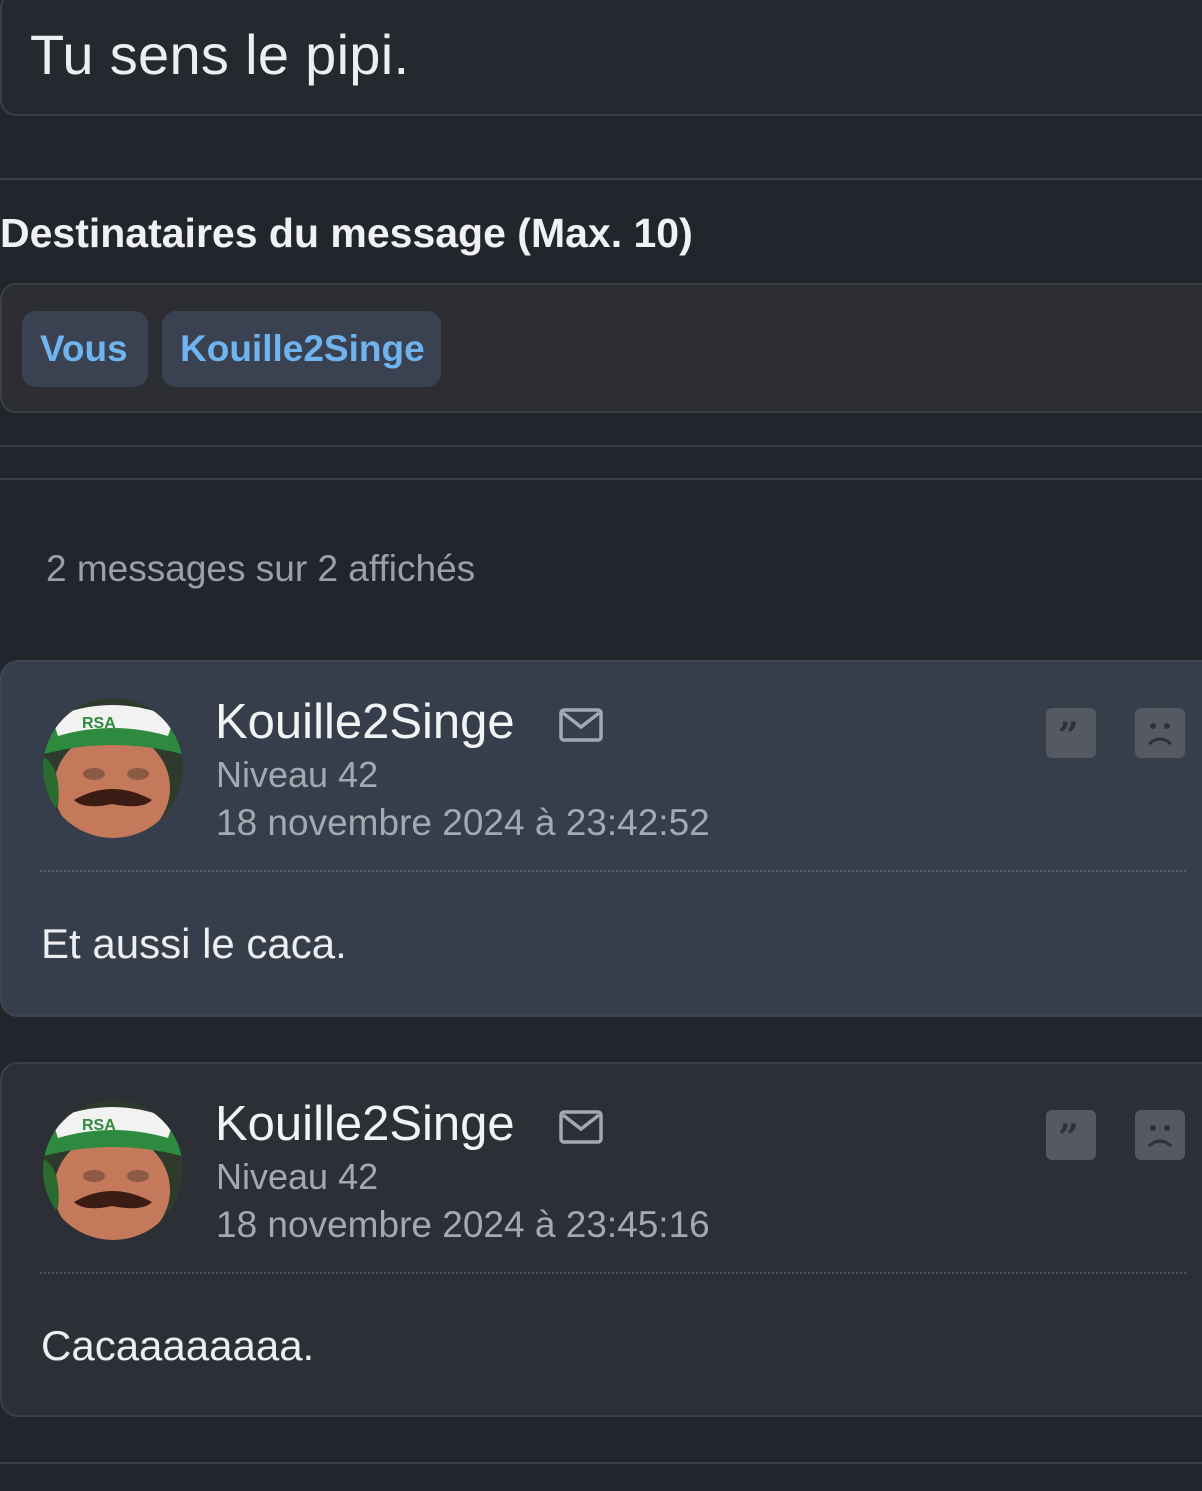 This screenshot has height=1491, width=1202. I want to click on subject-box: Tu sens le pipi., so click(601, 58).